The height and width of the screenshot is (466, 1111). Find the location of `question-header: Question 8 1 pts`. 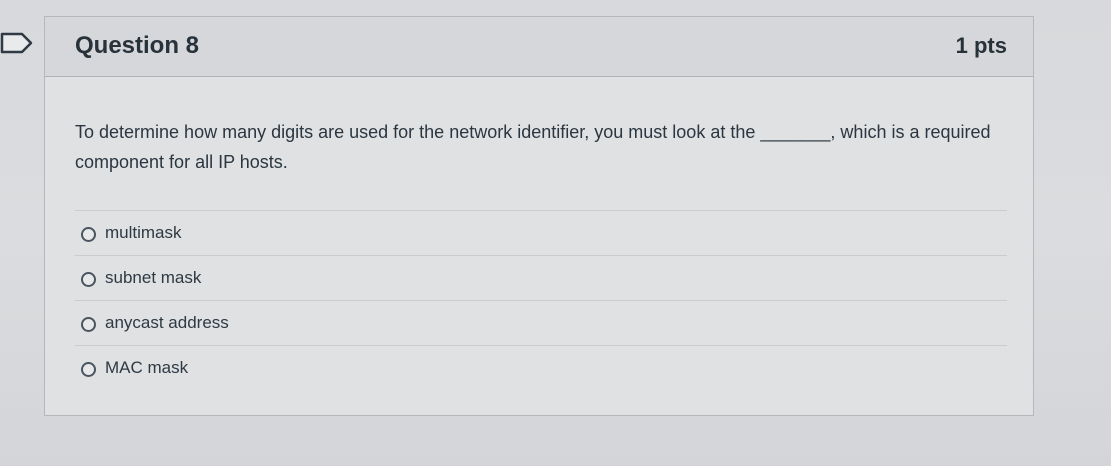

question-header: Question 8 1 pts is located at coordinates (539, 47).